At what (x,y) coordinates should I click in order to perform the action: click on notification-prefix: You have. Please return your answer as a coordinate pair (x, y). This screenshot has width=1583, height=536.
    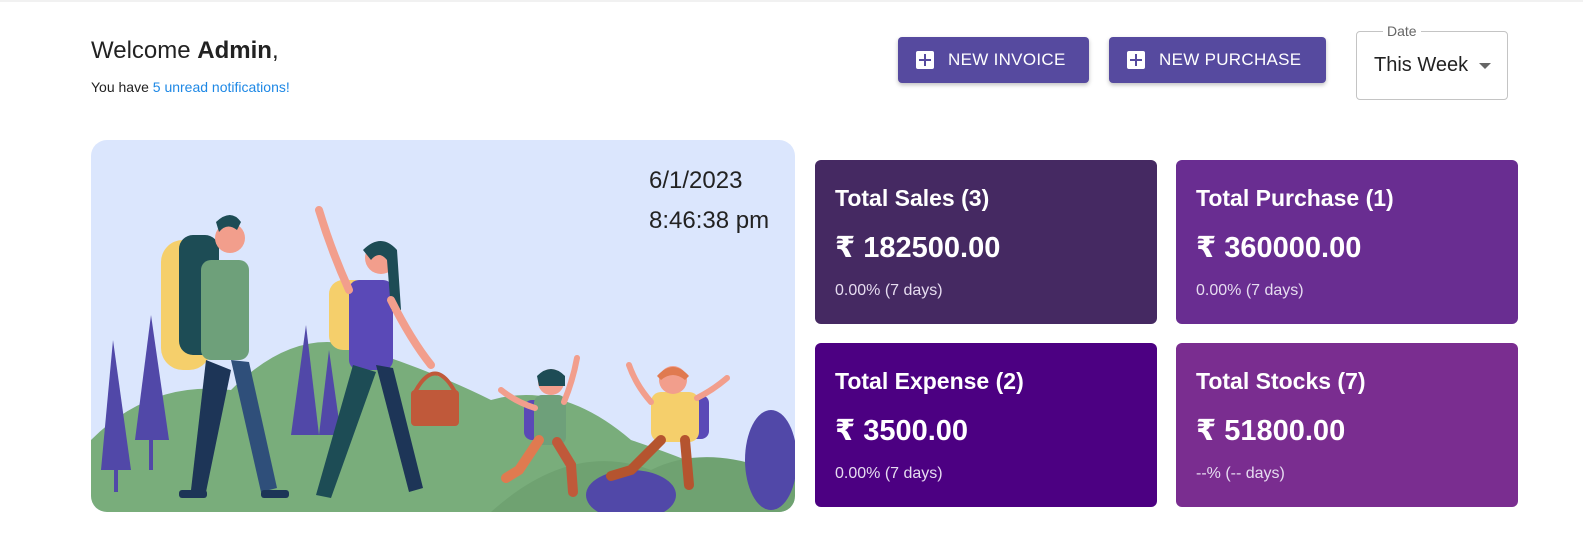
    Looking at the image, I should click on (122, 87).